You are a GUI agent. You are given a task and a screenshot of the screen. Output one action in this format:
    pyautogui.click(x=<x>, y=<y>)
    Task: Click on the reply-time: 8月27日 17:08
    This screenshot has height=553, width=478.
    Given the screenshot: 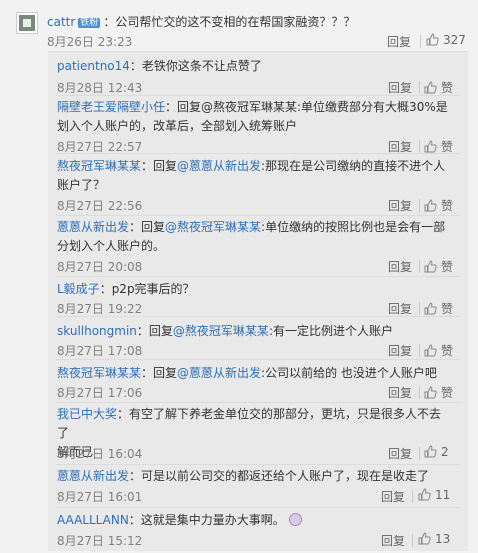 What is the action you would take?
    pyautogui.click(x=100, y=351)
    